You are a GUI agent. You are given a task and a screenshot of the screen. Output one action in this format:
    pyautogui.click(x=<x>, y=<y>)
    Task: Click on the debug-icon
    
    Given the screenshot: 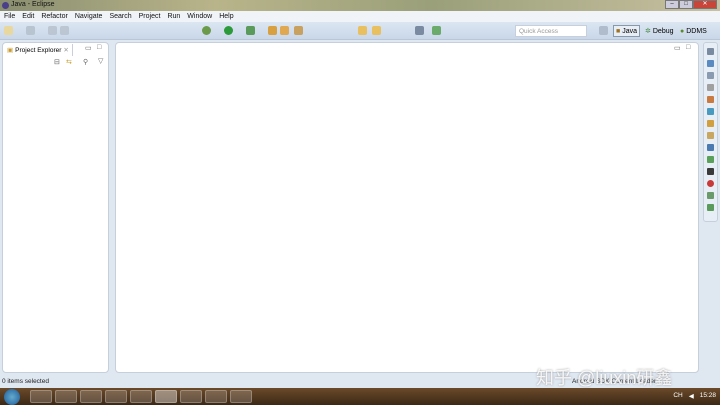 What is the action you would take?
    pyautogui.click(x=206, y=30)
    